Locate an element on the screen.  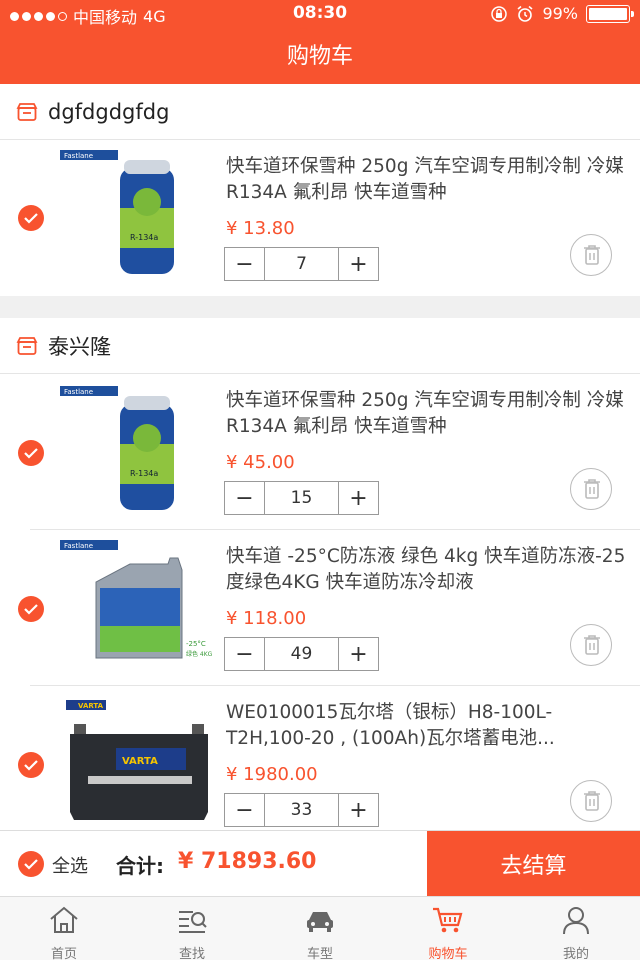
home-icon is located at coordinates (64, 919).